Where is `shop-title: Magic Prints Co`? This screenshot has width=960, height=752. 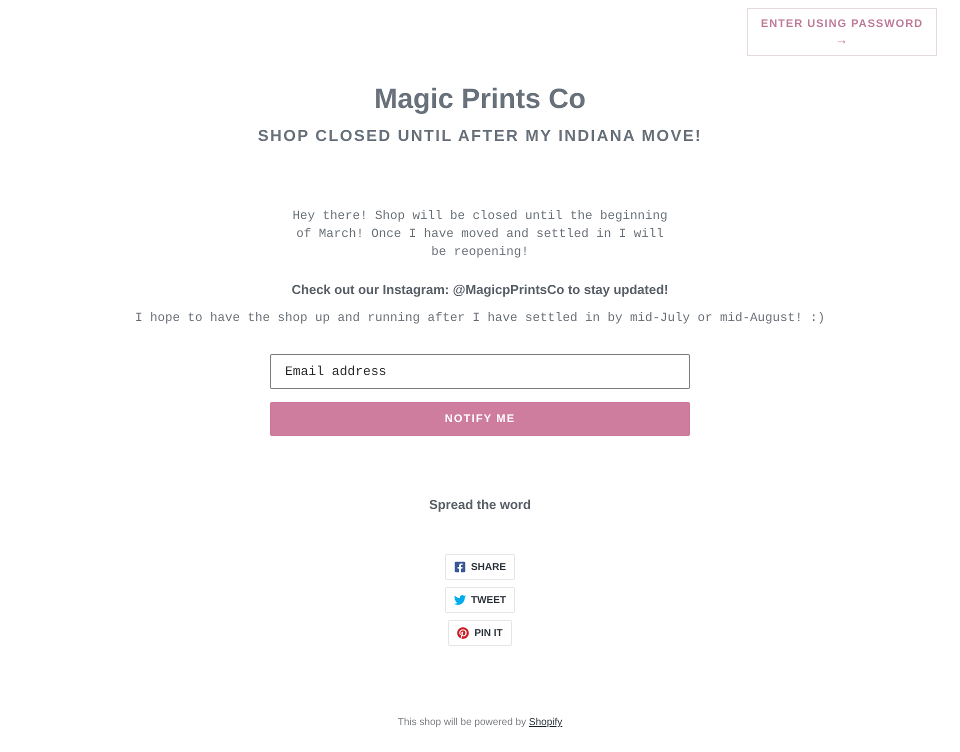
shop-title: Magic Prints Co is located at coordinates (480, 99).